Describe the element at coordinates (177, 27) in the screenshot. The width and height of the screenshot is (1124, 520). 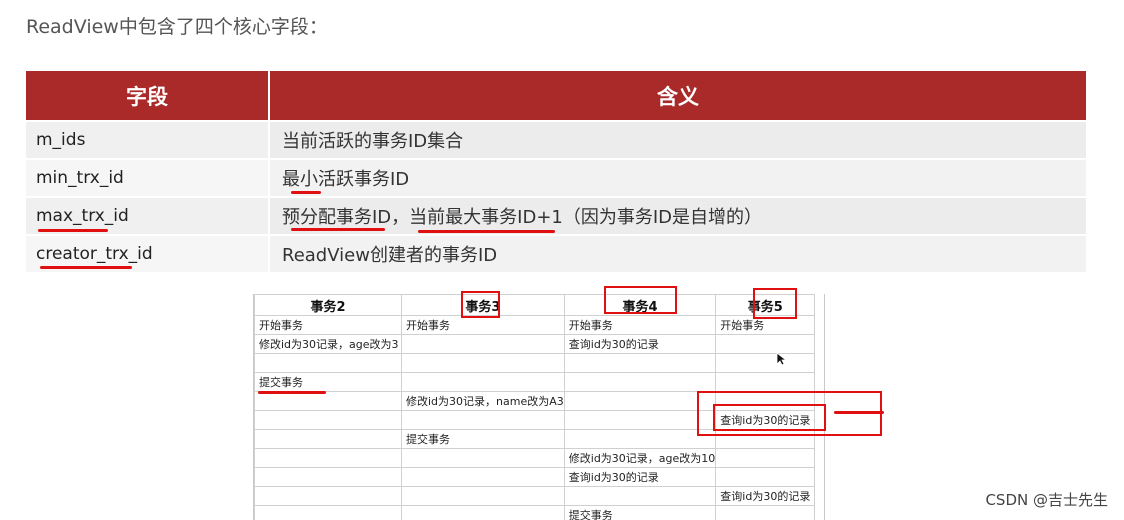
I see `intro-text: ReadView中包含了四个核心字段：` at that location.